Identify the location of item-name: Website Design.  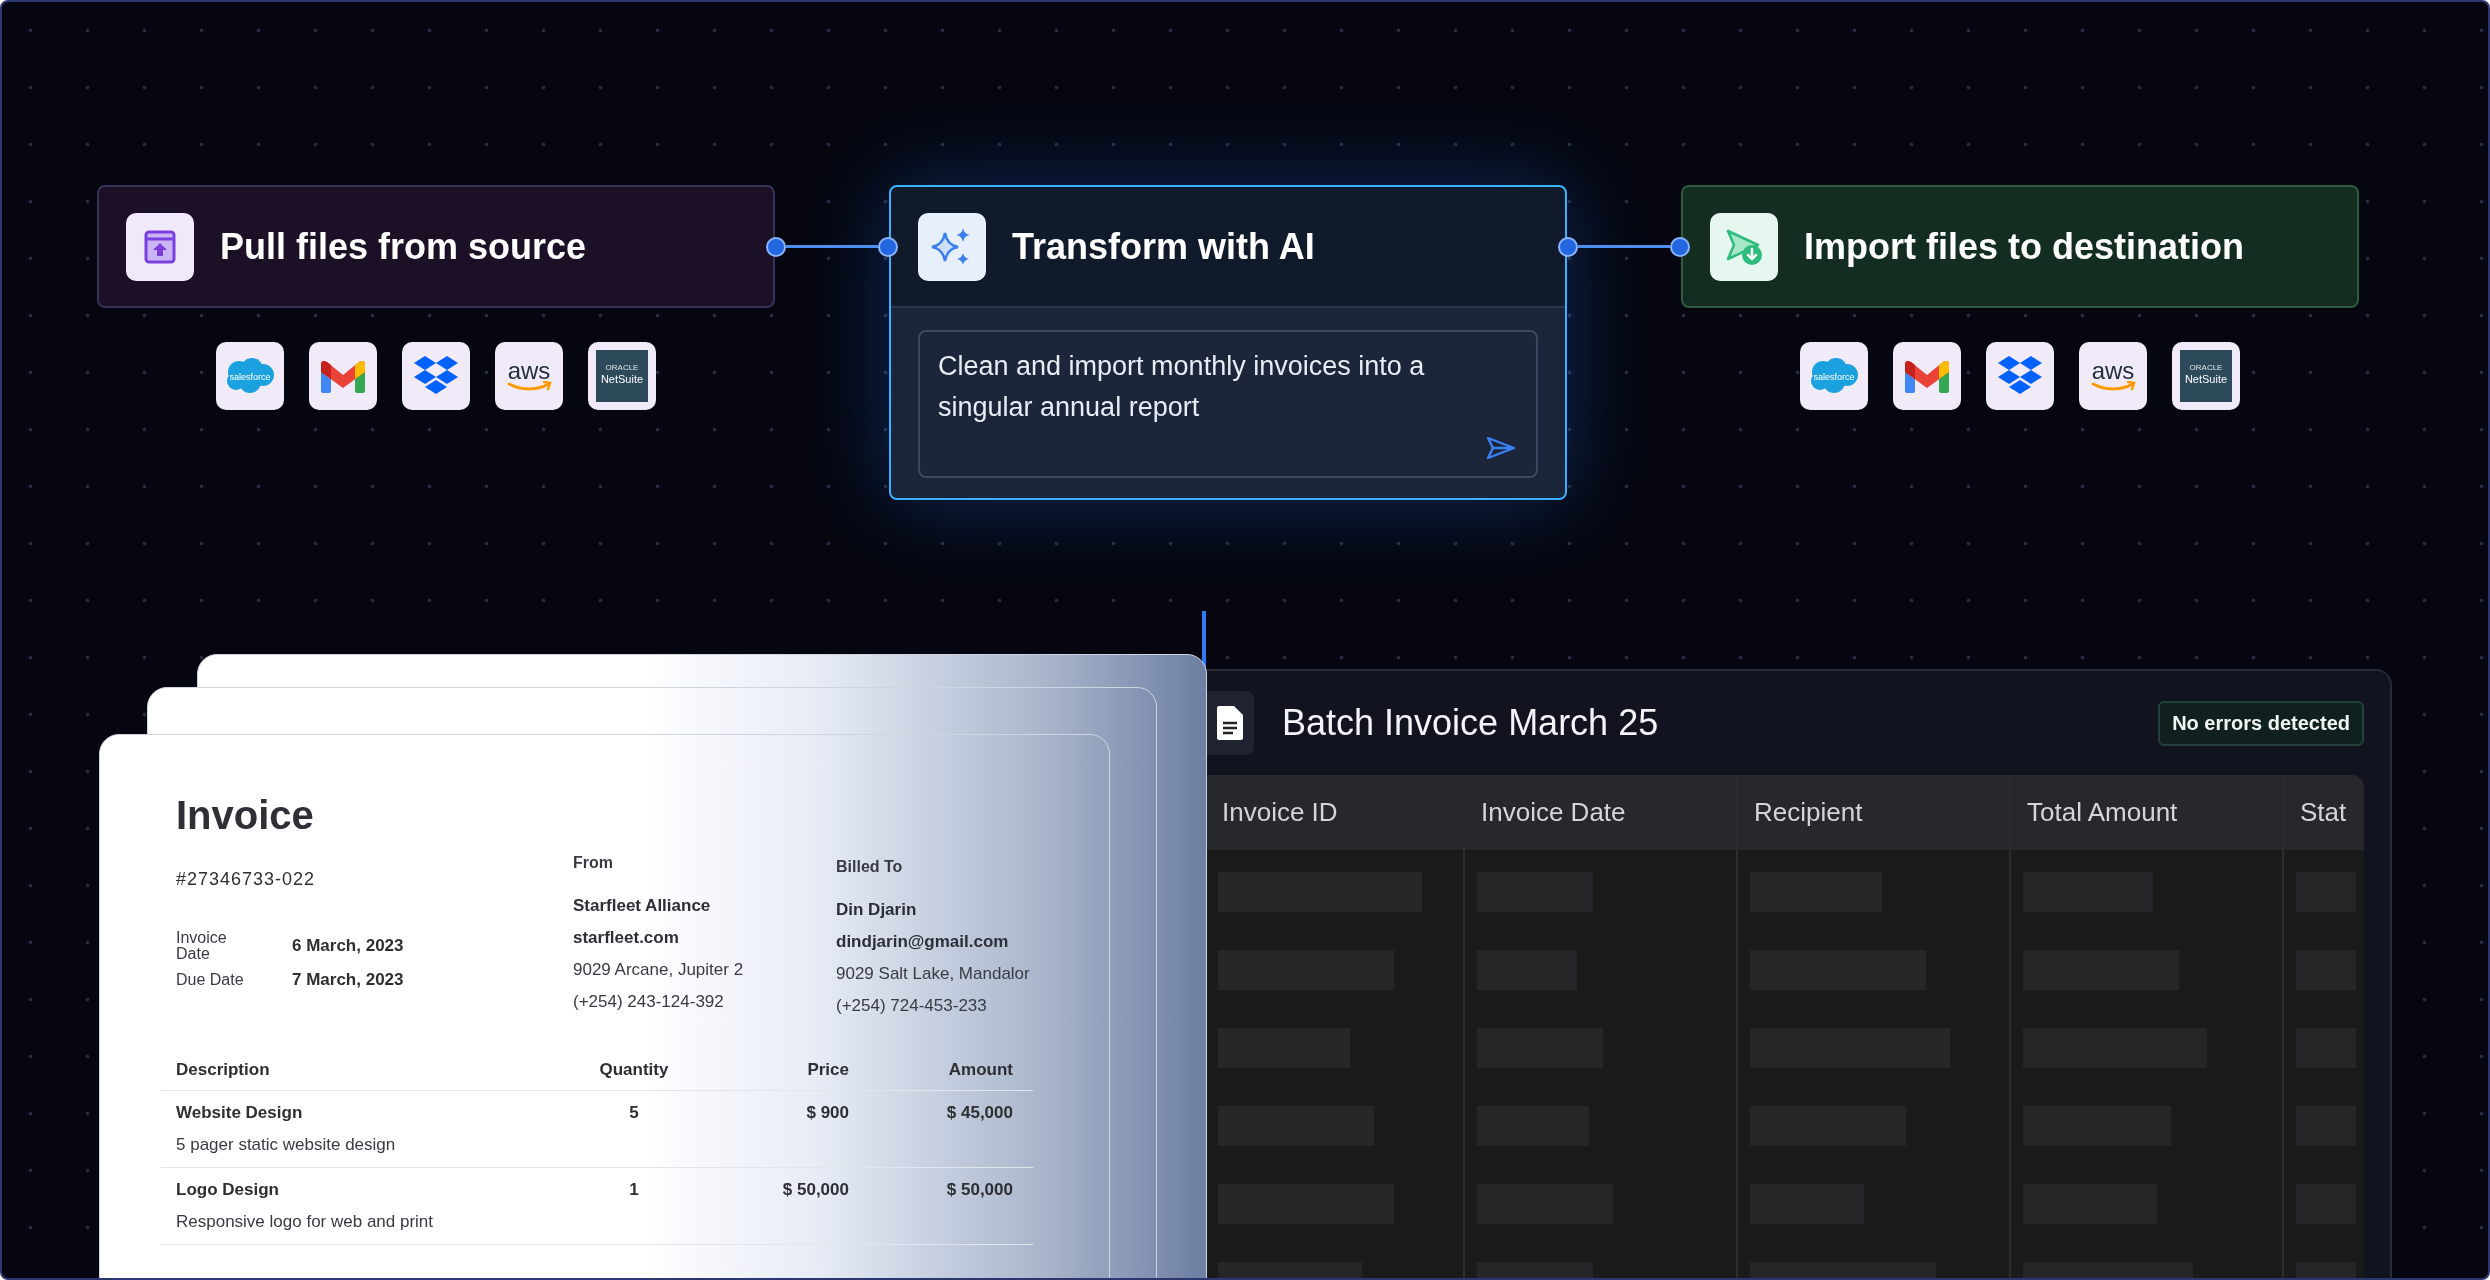
(240, 1113).